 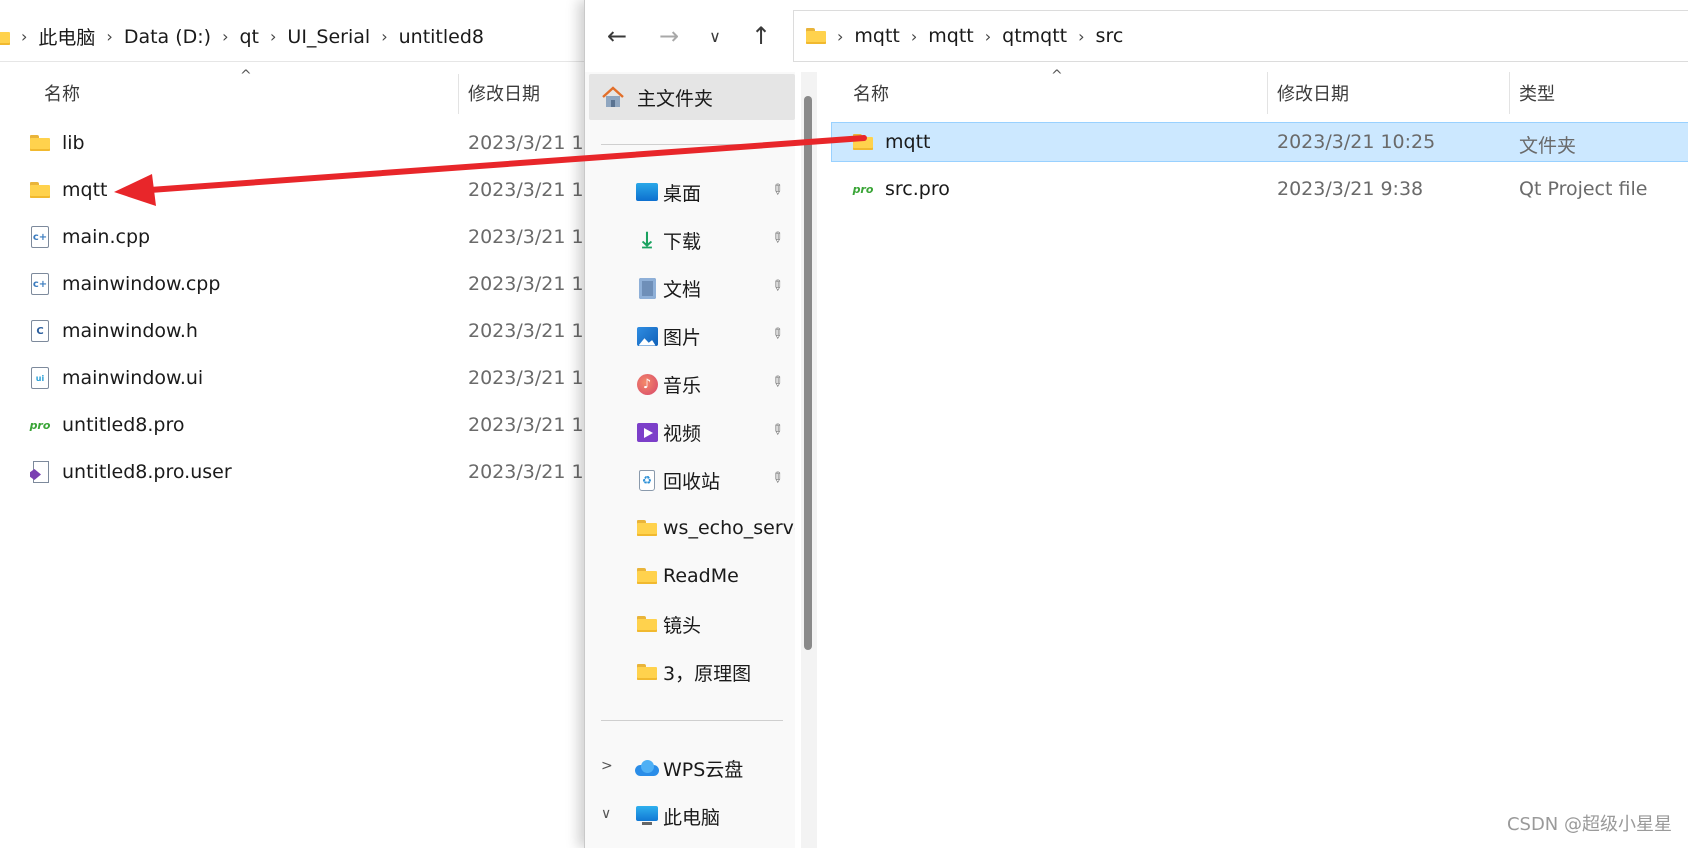 What do you see at coordinates (56, 143) in the screenshot?
I see `file-row-lib: lib` at bounding box center [56, 143].